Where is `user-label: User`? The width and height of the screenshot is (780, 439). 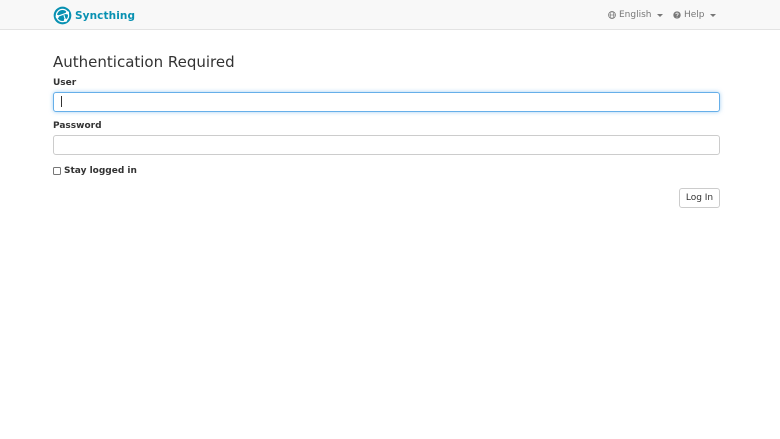
user-label: User is located at coordinates (65, 83).